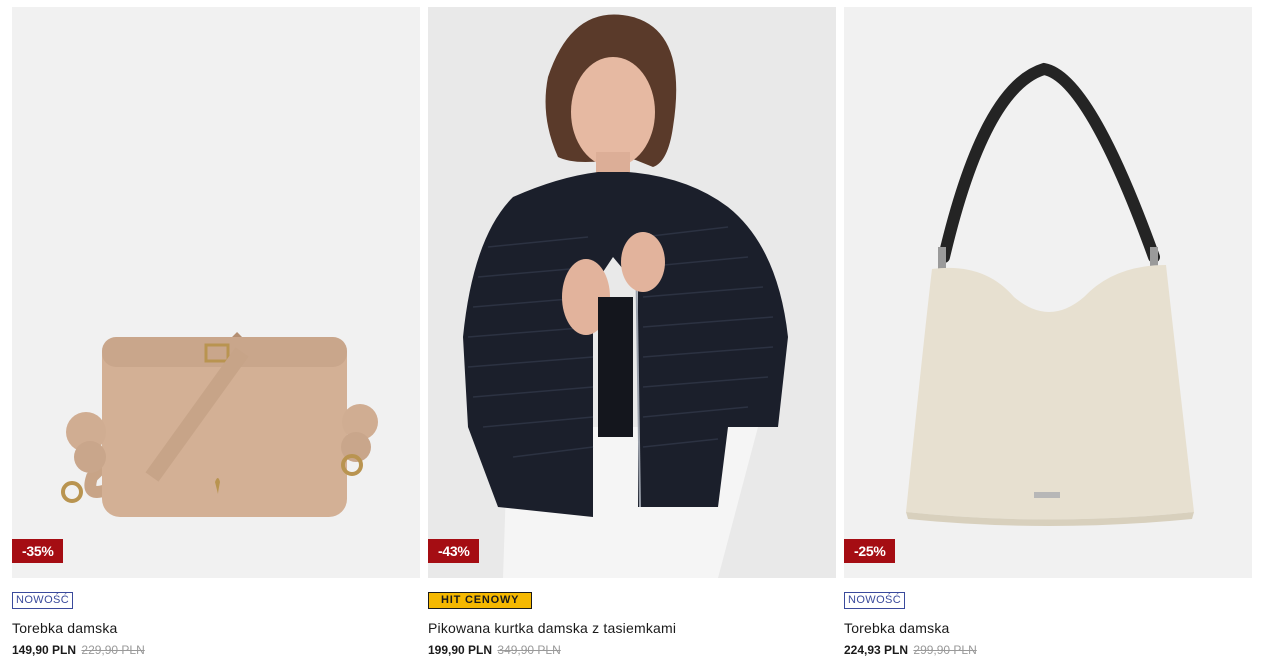 Image resolution: width=1262 pixels, height=670 pixels. I want to click on current-price: 149,90 PLN, so click(44, 650).